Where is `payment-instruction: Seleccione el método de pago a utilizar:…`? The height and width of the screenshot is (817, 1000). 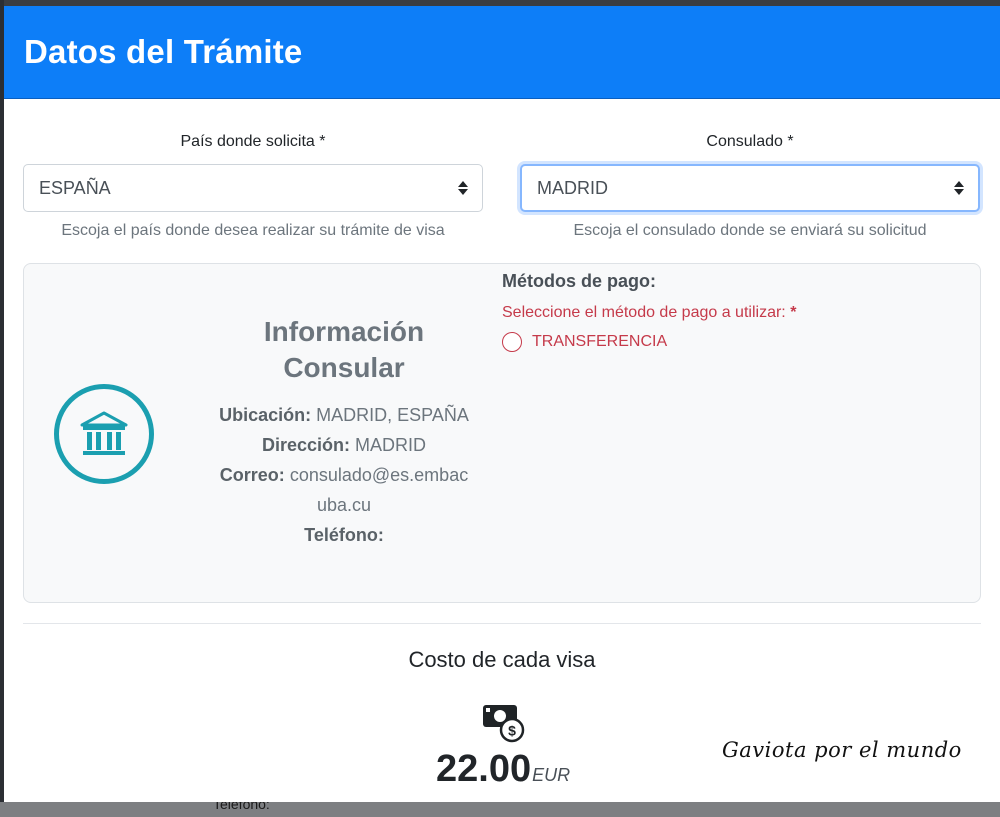 payment-instruction: Seleccione el método de pago a utilizar:… is located at coordinates (649, 312).